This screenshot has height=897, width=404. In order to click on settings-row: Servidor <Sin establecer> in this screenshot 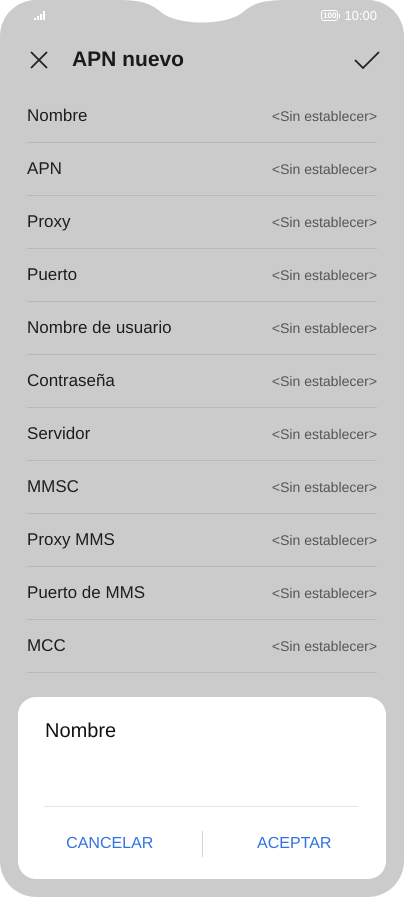, I will do `click(202, 434)`.